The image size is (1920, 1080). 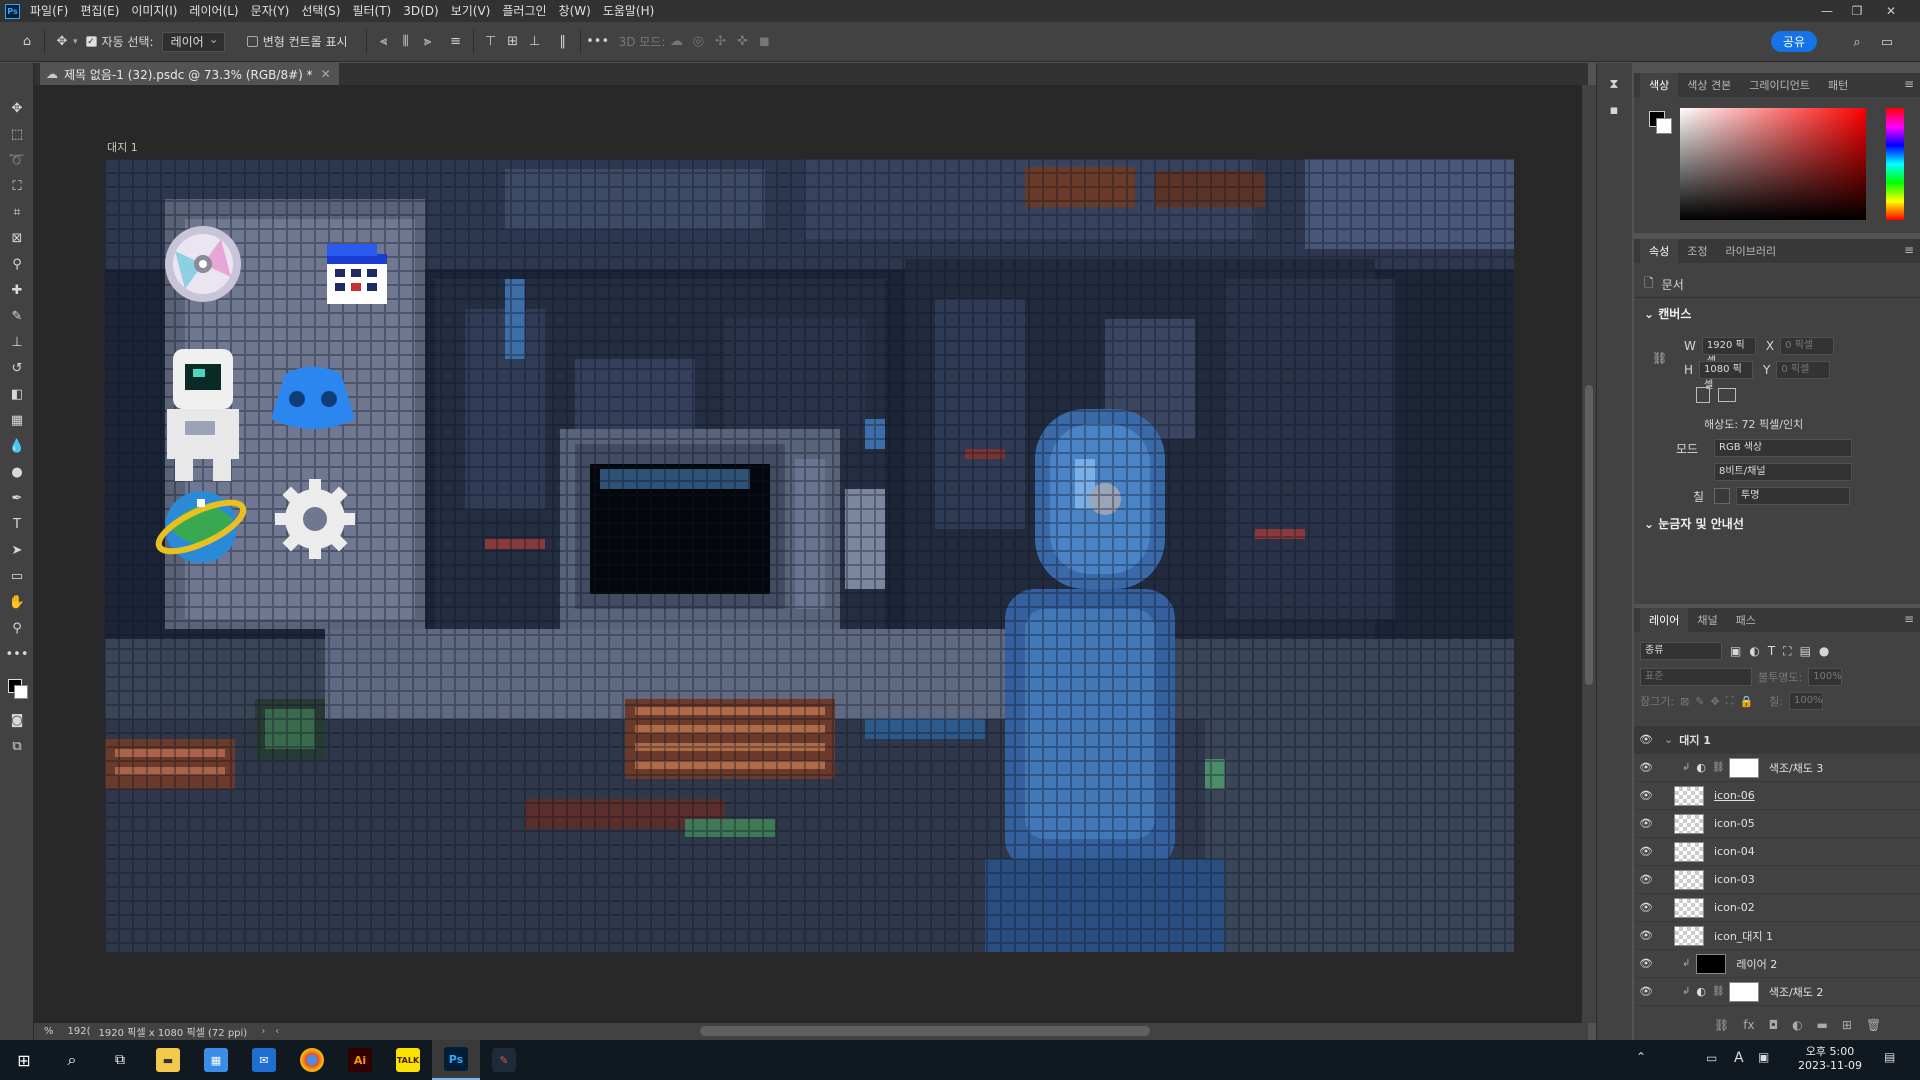 I want to click on align-left-icon: ⫷, so click(x=384, y=42).